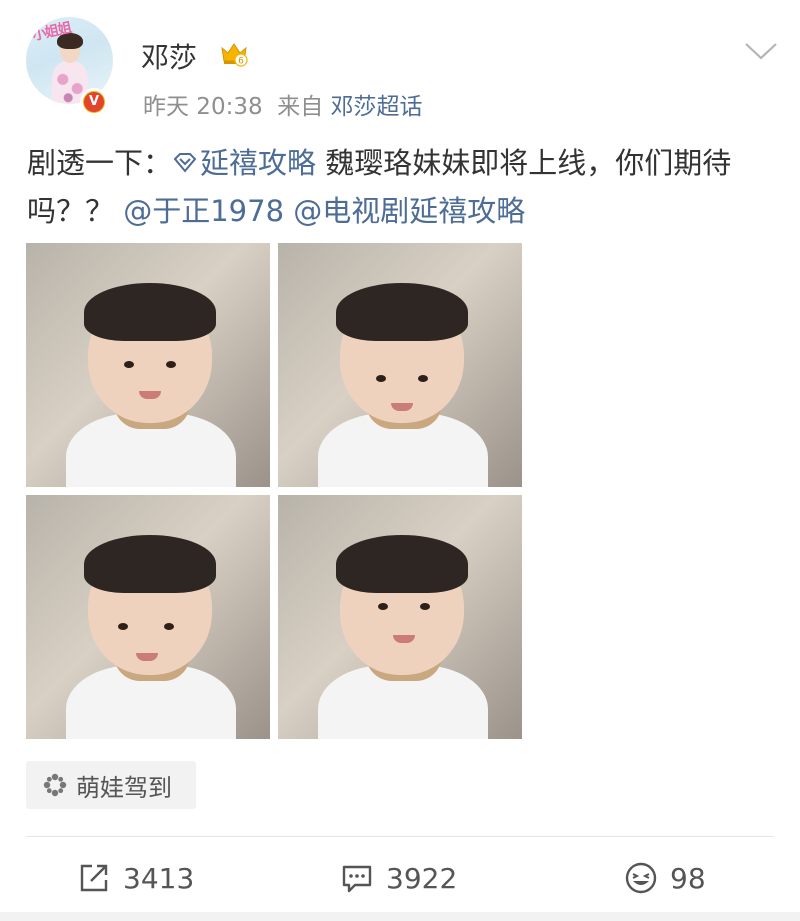  What do you see at coordinates (400, 916) in the screenshot?
I see `bottom-separator` at bounding box center [400, 916].